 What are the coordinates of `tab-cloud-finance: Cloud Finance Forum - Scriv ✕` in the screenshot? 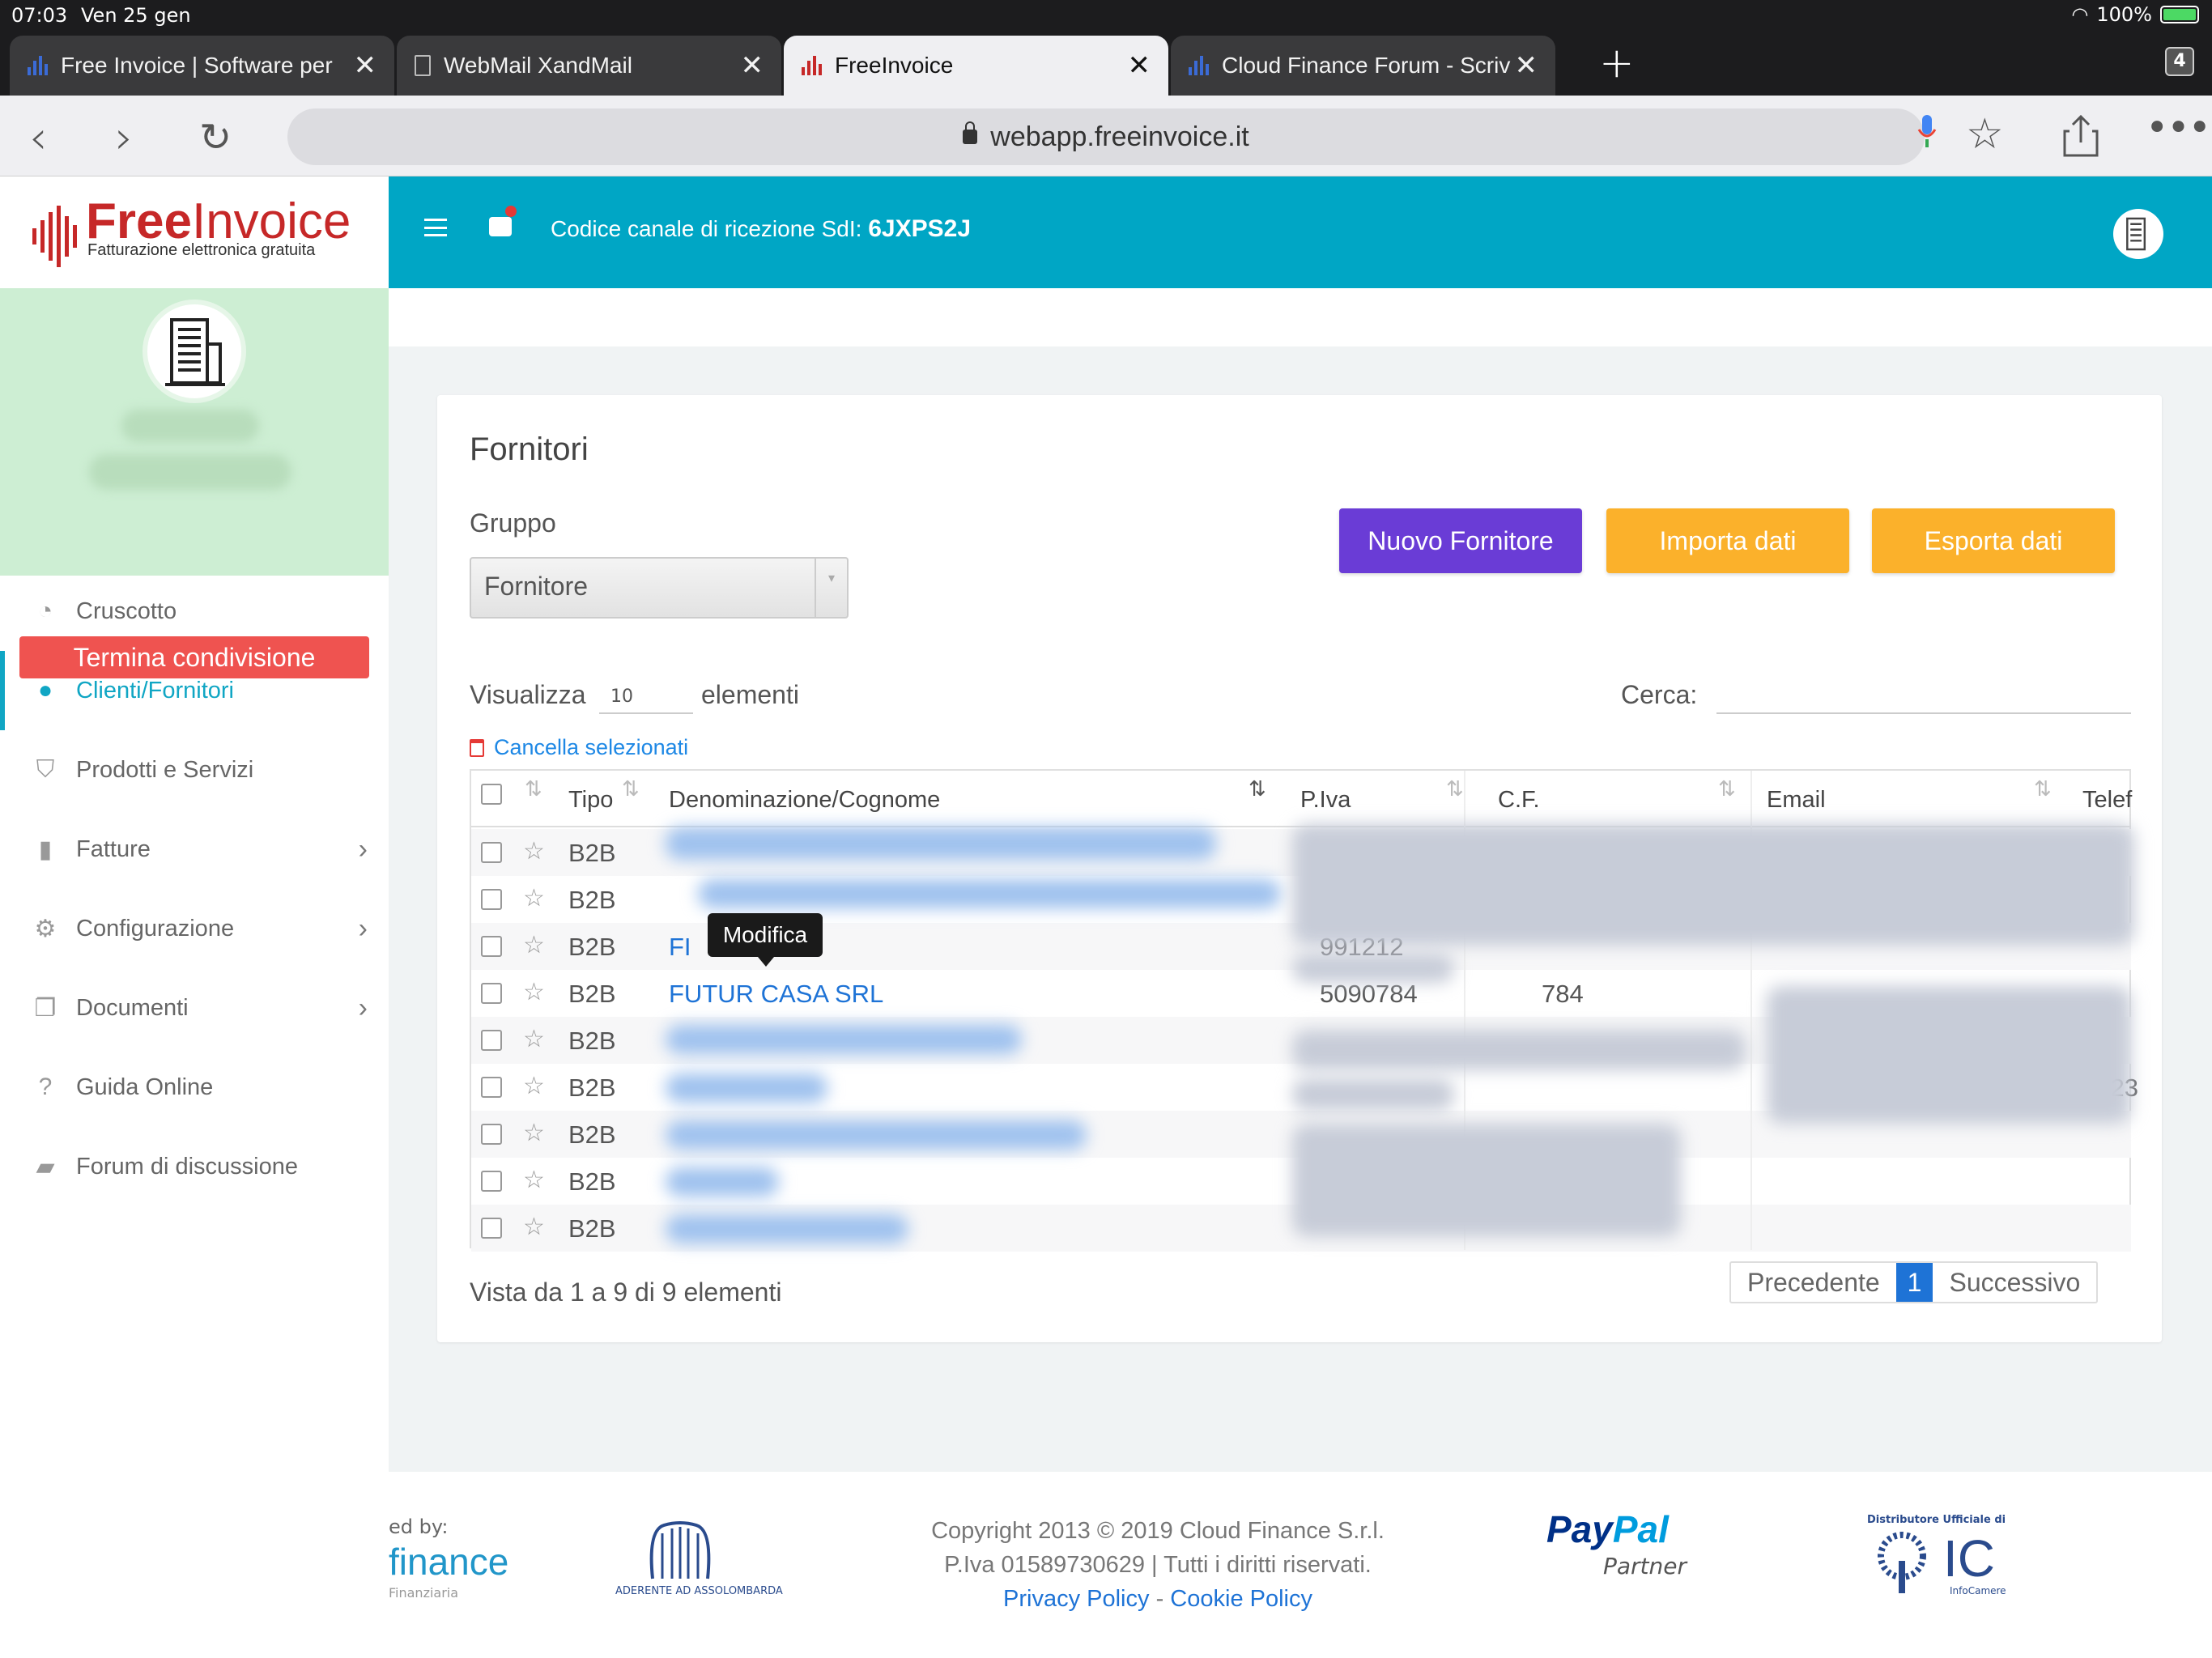 It's located at (1363, 66).